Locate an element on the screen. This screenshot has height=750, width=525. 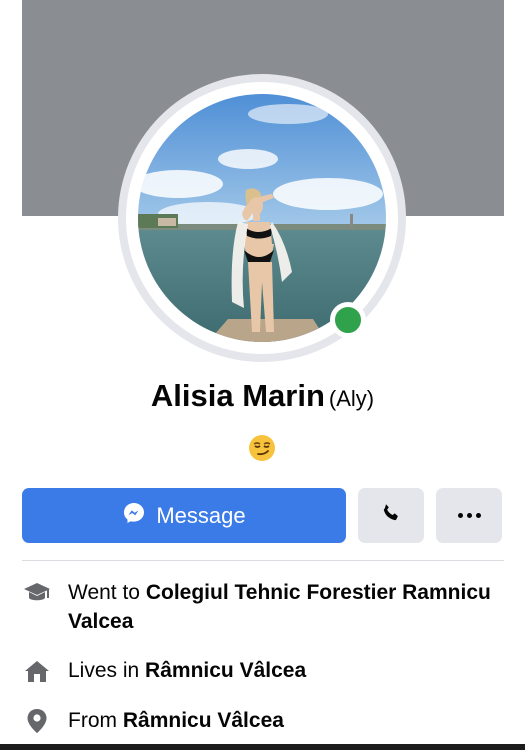
lives-city-link: Râmnicu Vâlcea is located at coordinates (225, 670).